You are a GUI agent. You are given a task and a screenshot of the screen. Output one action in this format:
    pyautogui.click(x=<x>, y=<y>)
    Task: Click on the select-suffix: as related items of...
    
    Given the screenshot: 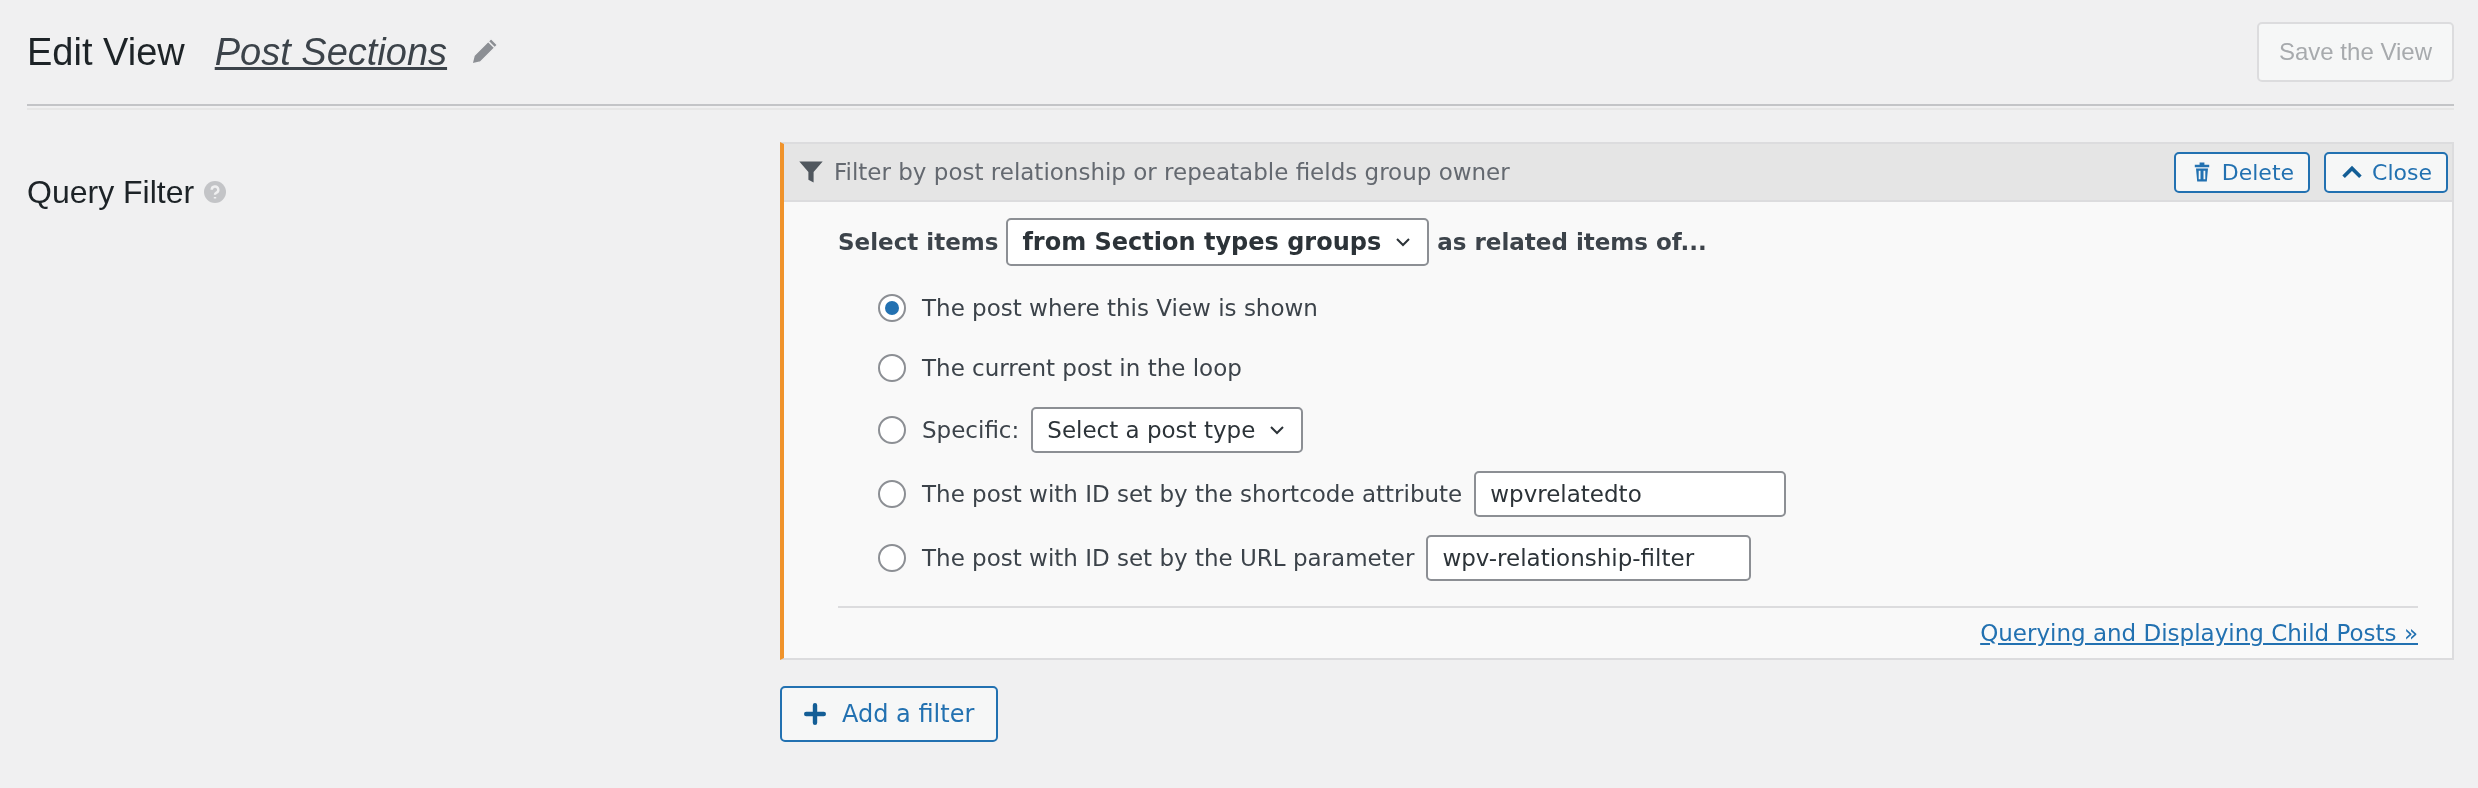 What is the action you would take?
    pyautogui.click(x=1572, y=242)
    